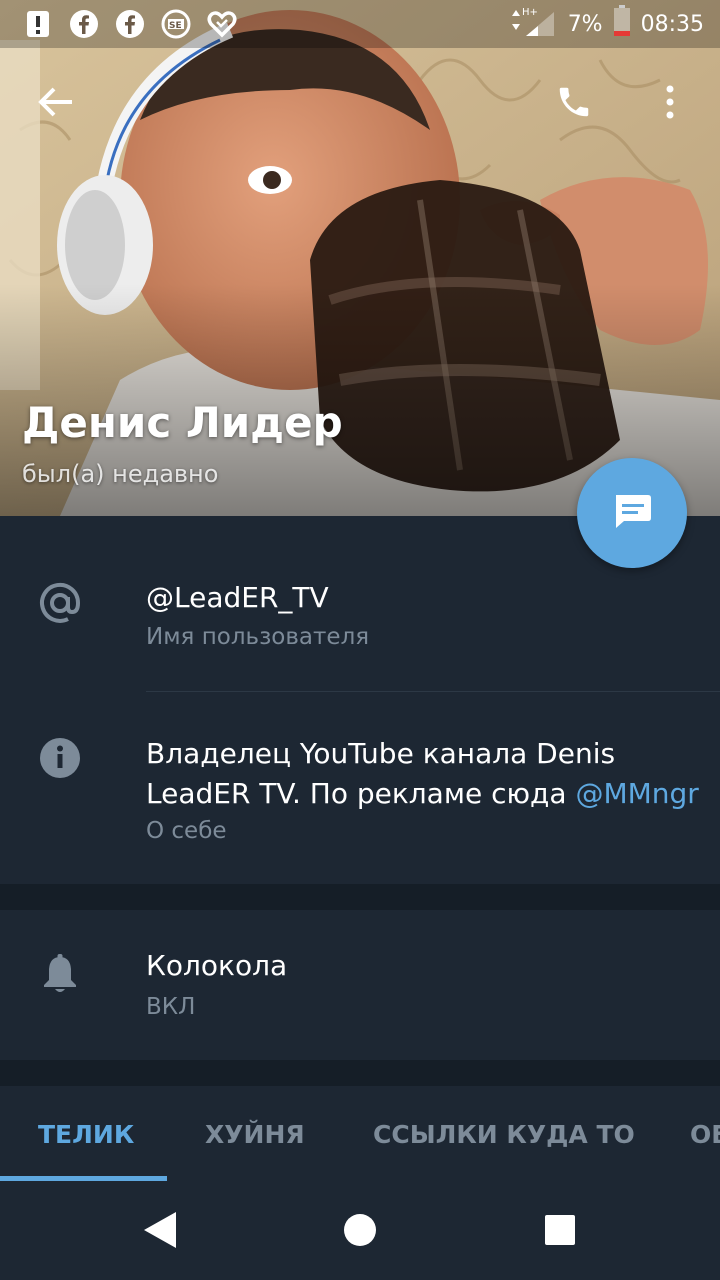 The width and height of the screenshot is (720, 1280). I want to click on media-tabs: ТЕЛИК ХУЙНЯ ССЫЛКИ КУДА ТО ОБ, so click(360, 1134).